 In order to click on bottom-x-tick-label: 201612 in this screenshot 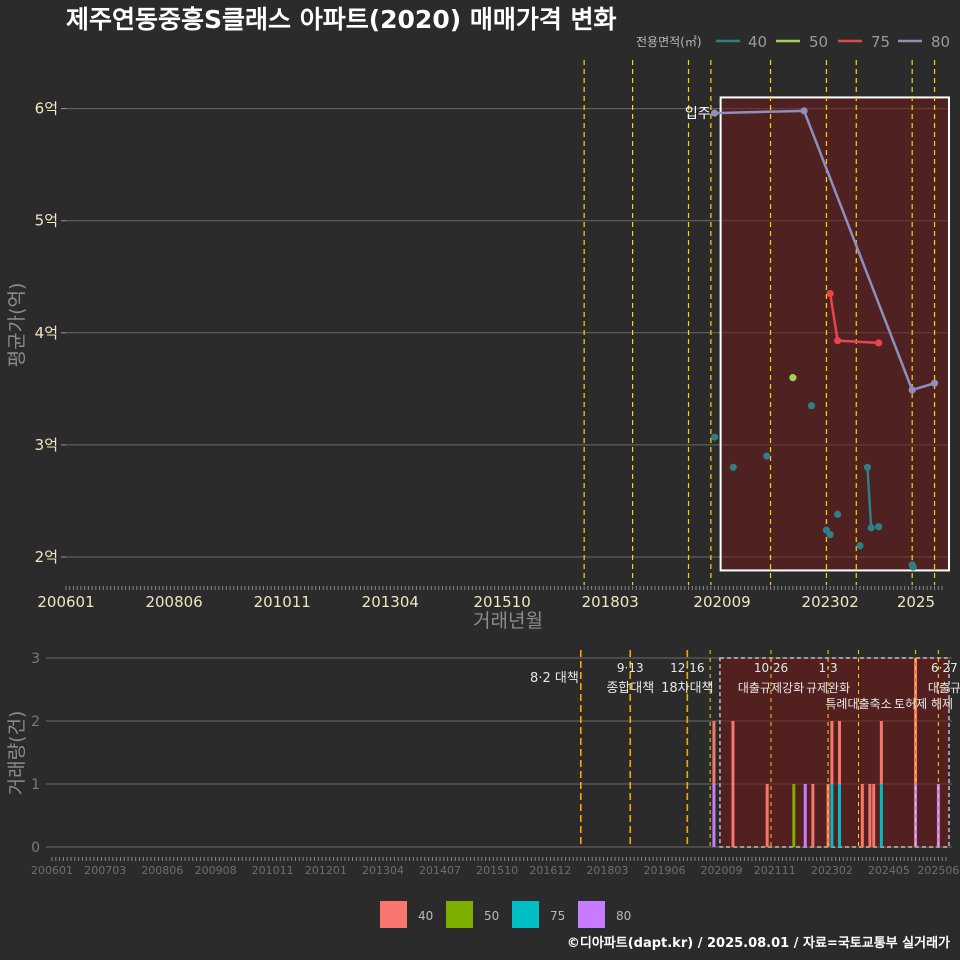, I will do `click(550, 870)`.